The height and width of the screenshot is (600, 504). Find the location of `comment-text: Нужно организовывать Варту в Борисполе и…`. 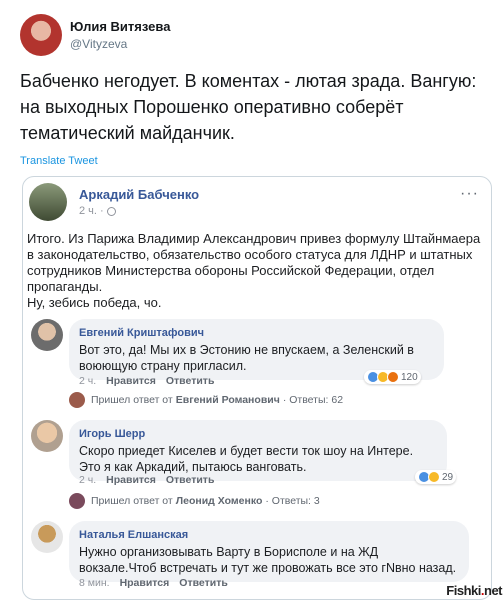

comment-text: Нужно организовывать Варту в Борисполе и… is located at coordinates (268, 560).